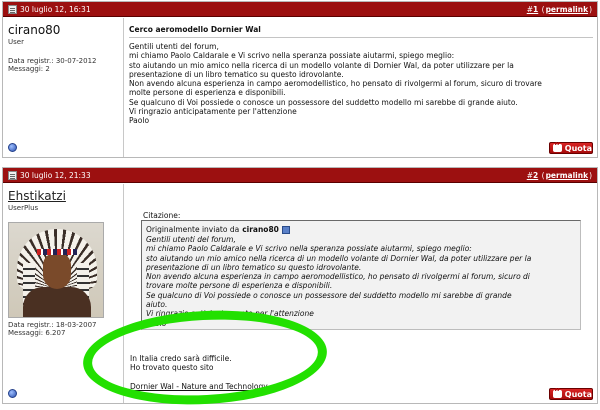 The width and height of the screenshot is (600, 410). Describe the element at coordinates (193, 229) in the screenshot. I see `quote-origin: Originalmente inviato da` at that location.